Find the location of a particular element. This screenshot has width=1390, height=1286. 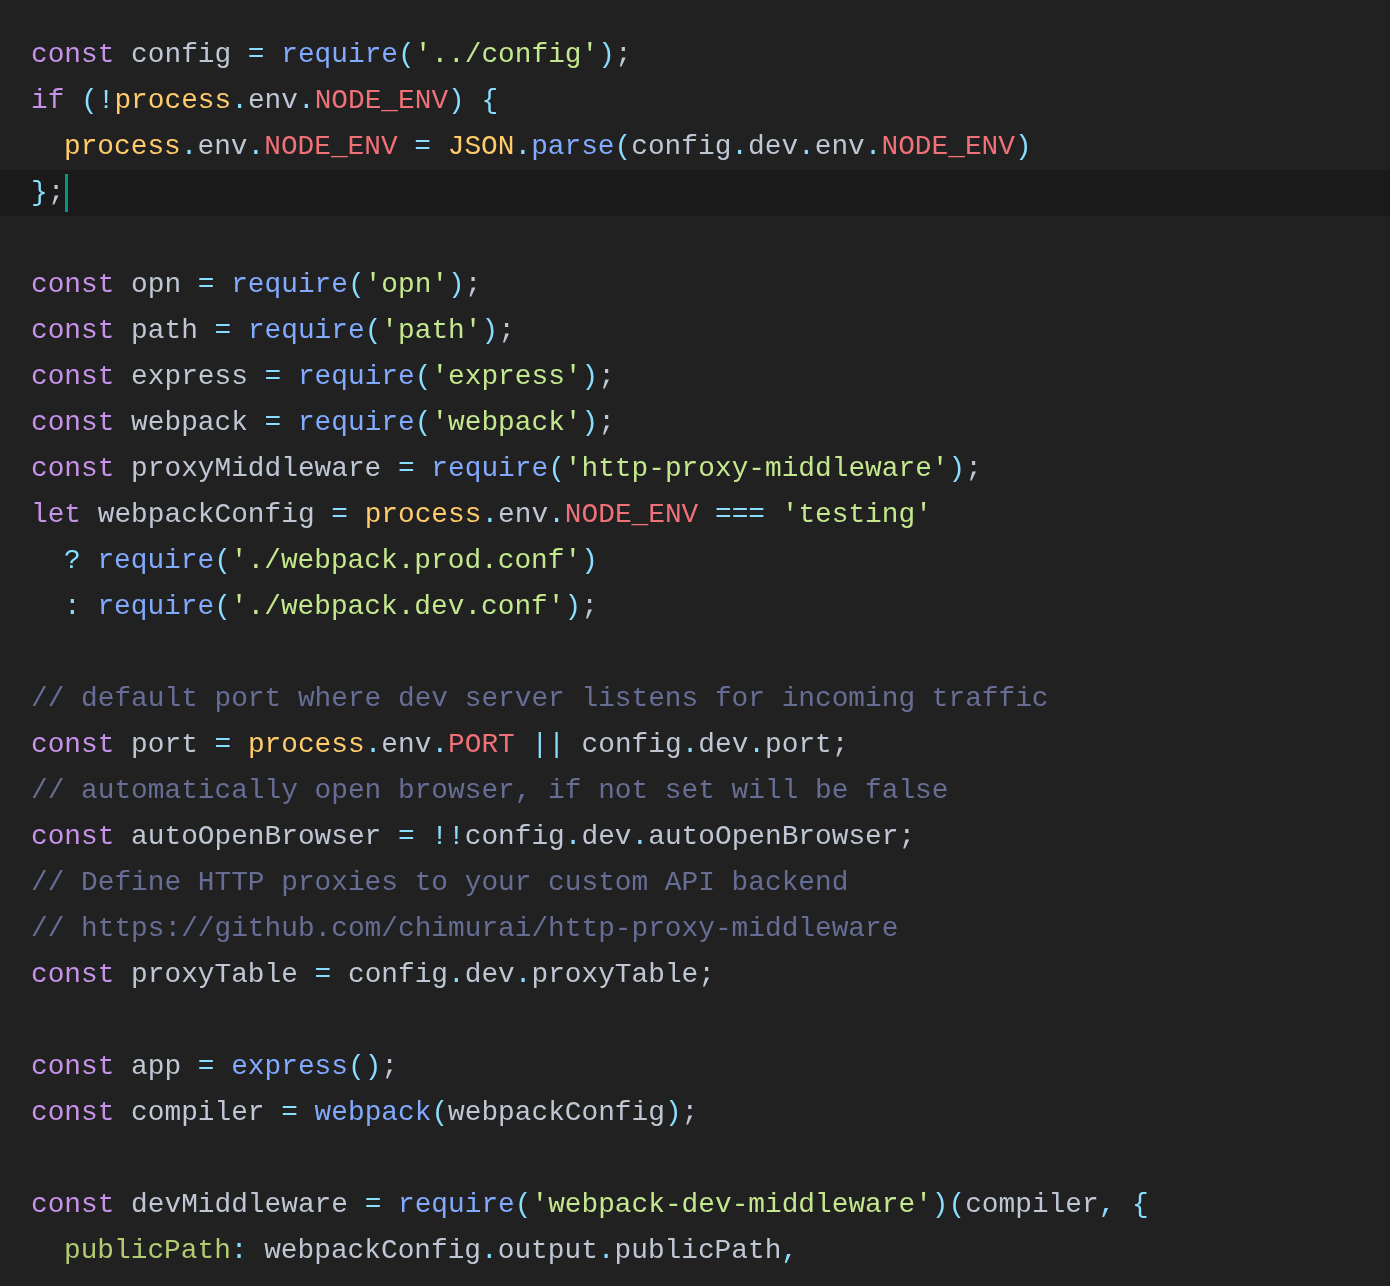

code-line: : require('./webpack.dev.conf'); is located at coordinates (330, 607).